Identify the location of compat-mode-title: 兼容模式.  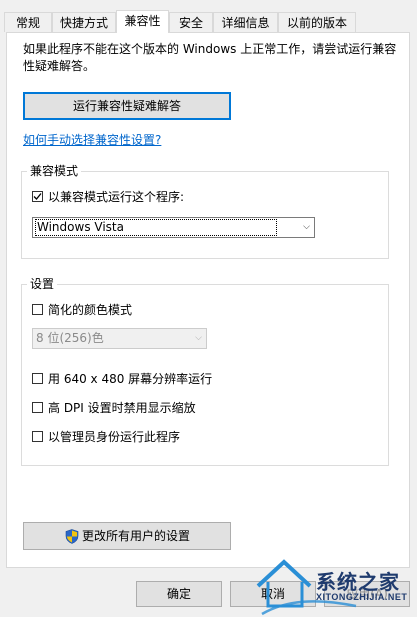
(54, 171).